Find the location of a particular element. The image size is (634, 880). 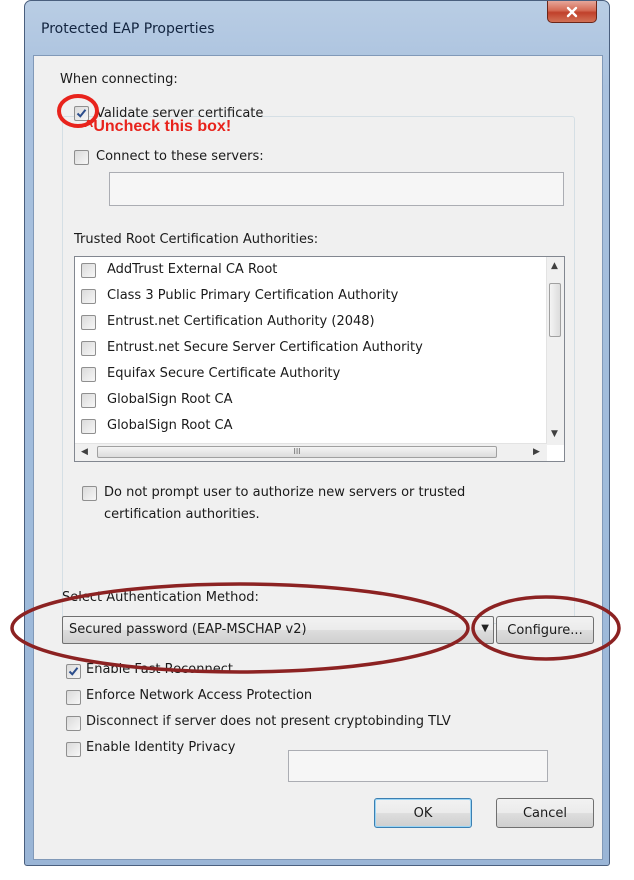

horizontal-scrollbar: ◀ III ▶ is located at coordinates (311, 452).